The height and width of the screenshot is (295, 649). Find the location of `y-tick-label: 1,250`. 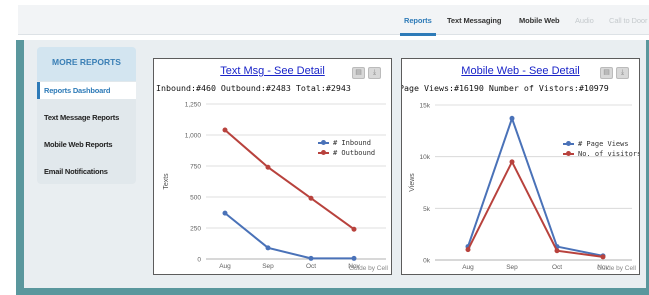

y-tick-label: 1,250 is located at coordinates (193, 105).